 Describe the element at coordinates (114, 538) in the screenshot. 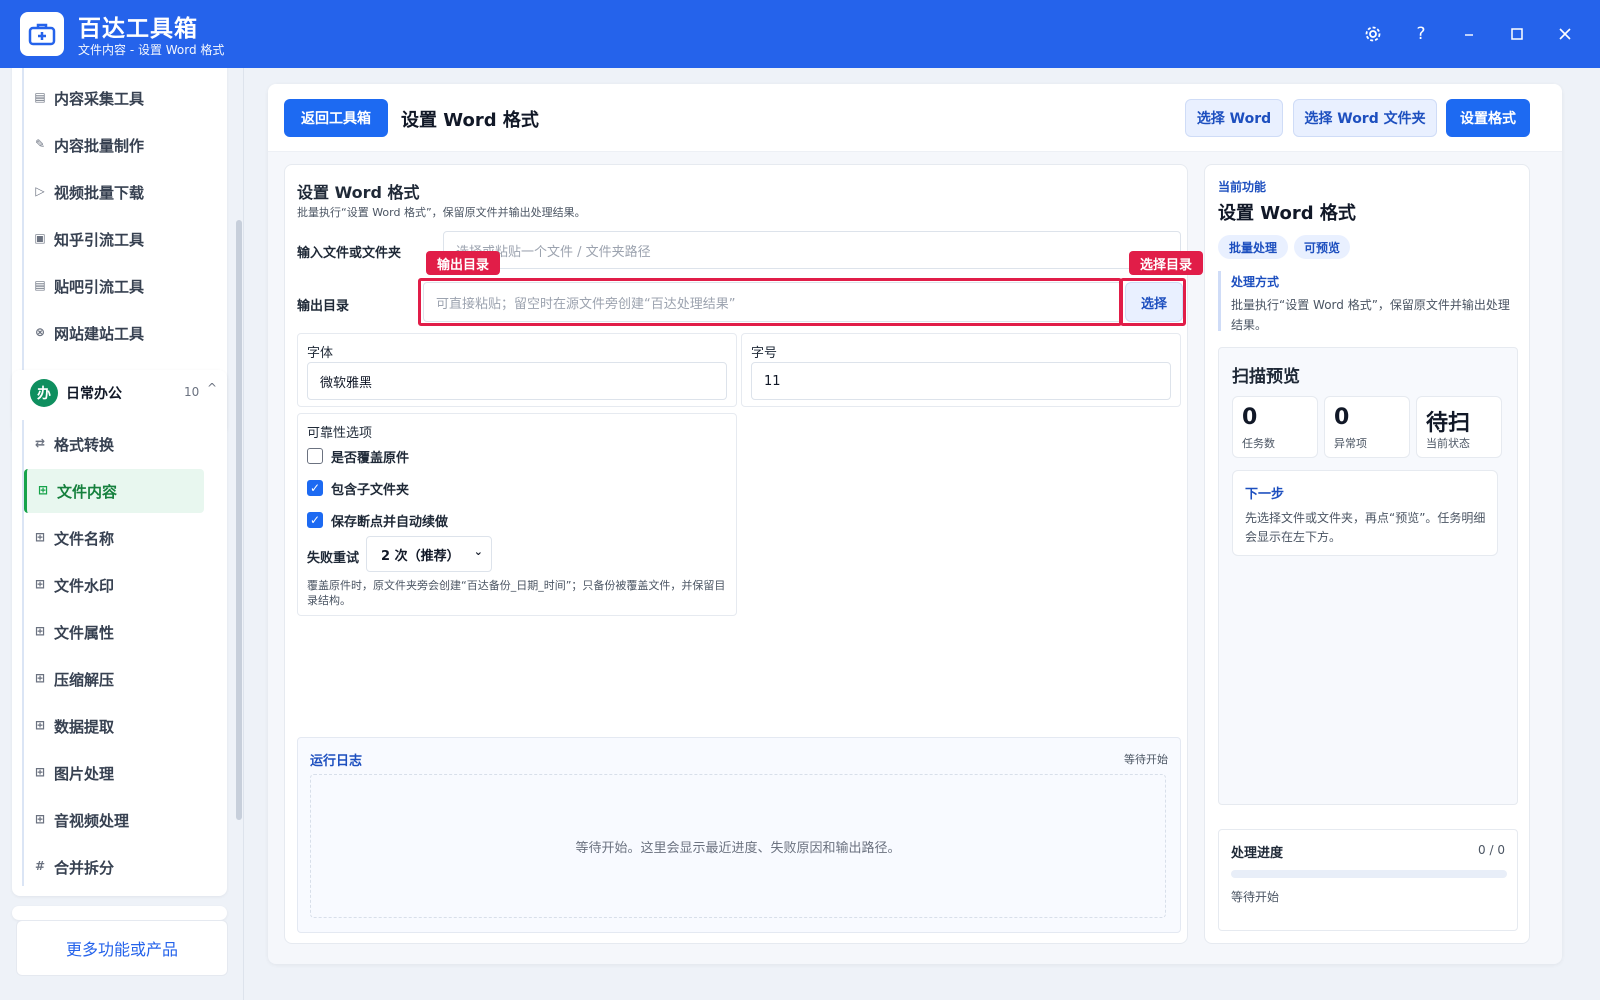

I see `sidebar-item-file-name: ⊞ 文件名称` at that location.